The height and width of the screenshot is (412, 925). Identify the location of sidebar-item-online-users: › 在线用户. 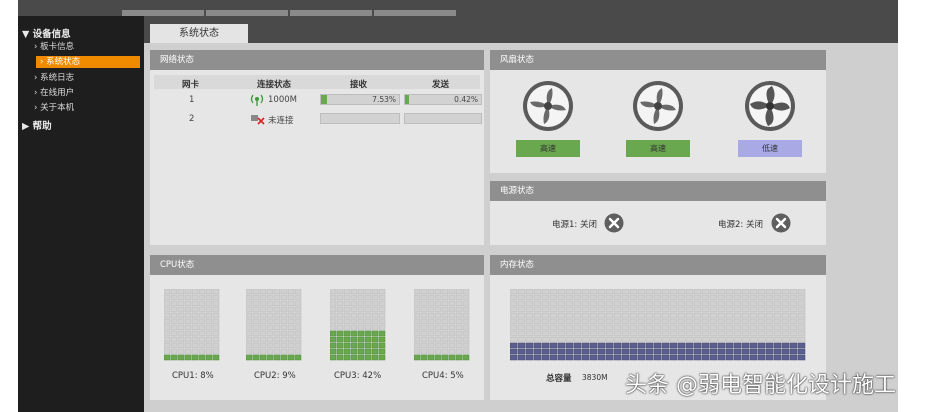
(86, 93).